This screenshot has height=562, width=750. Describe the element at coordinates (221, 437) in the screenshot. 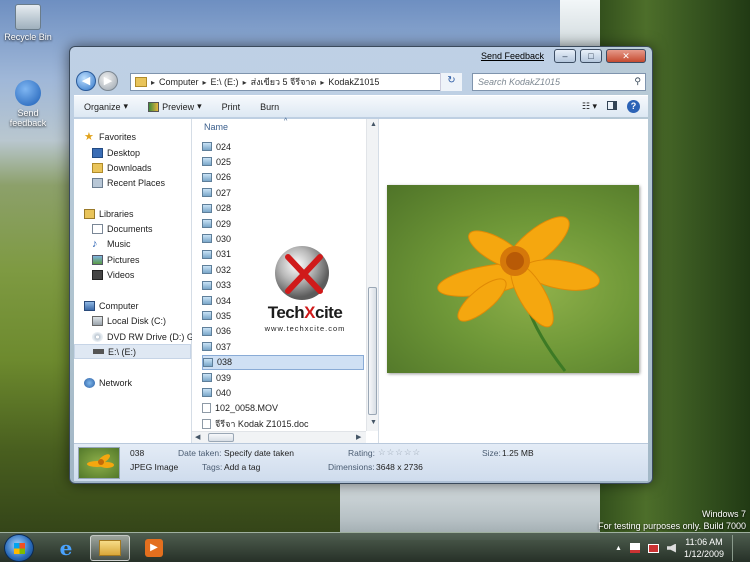

I see `horizontal-scroll-thumb` at that location.